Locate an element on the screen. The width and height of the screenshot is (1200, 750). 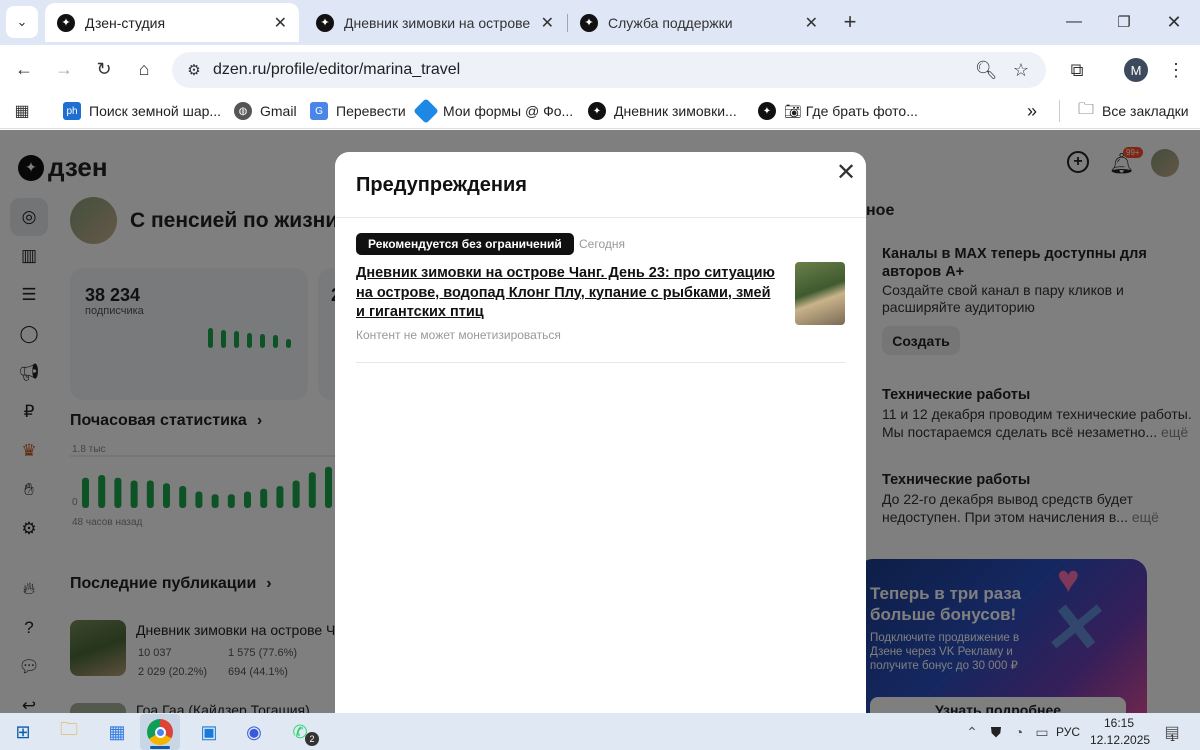
bookmark-star-icon: ☆ is located at coordinates (1021, 70).